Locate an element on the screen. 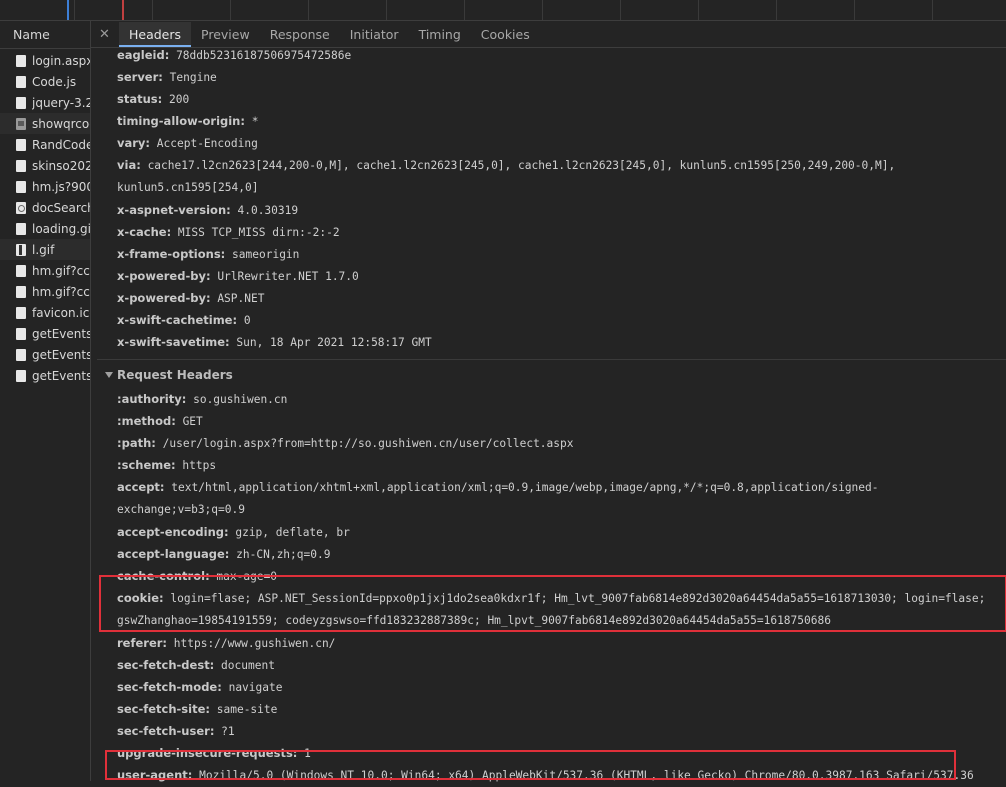 The image size is (1006, 787). load-event-marker is located at coordinates (123, 10).